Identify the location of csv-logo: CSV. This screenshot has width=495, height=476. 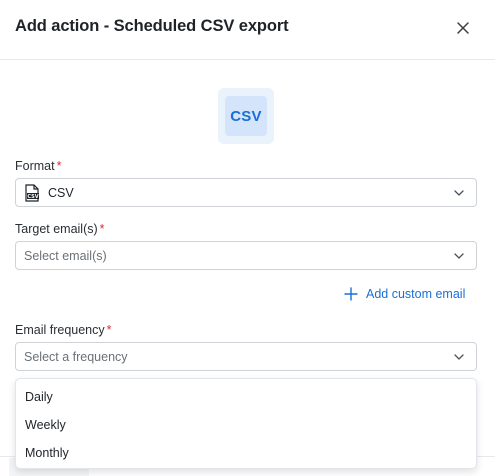
(246, 116).